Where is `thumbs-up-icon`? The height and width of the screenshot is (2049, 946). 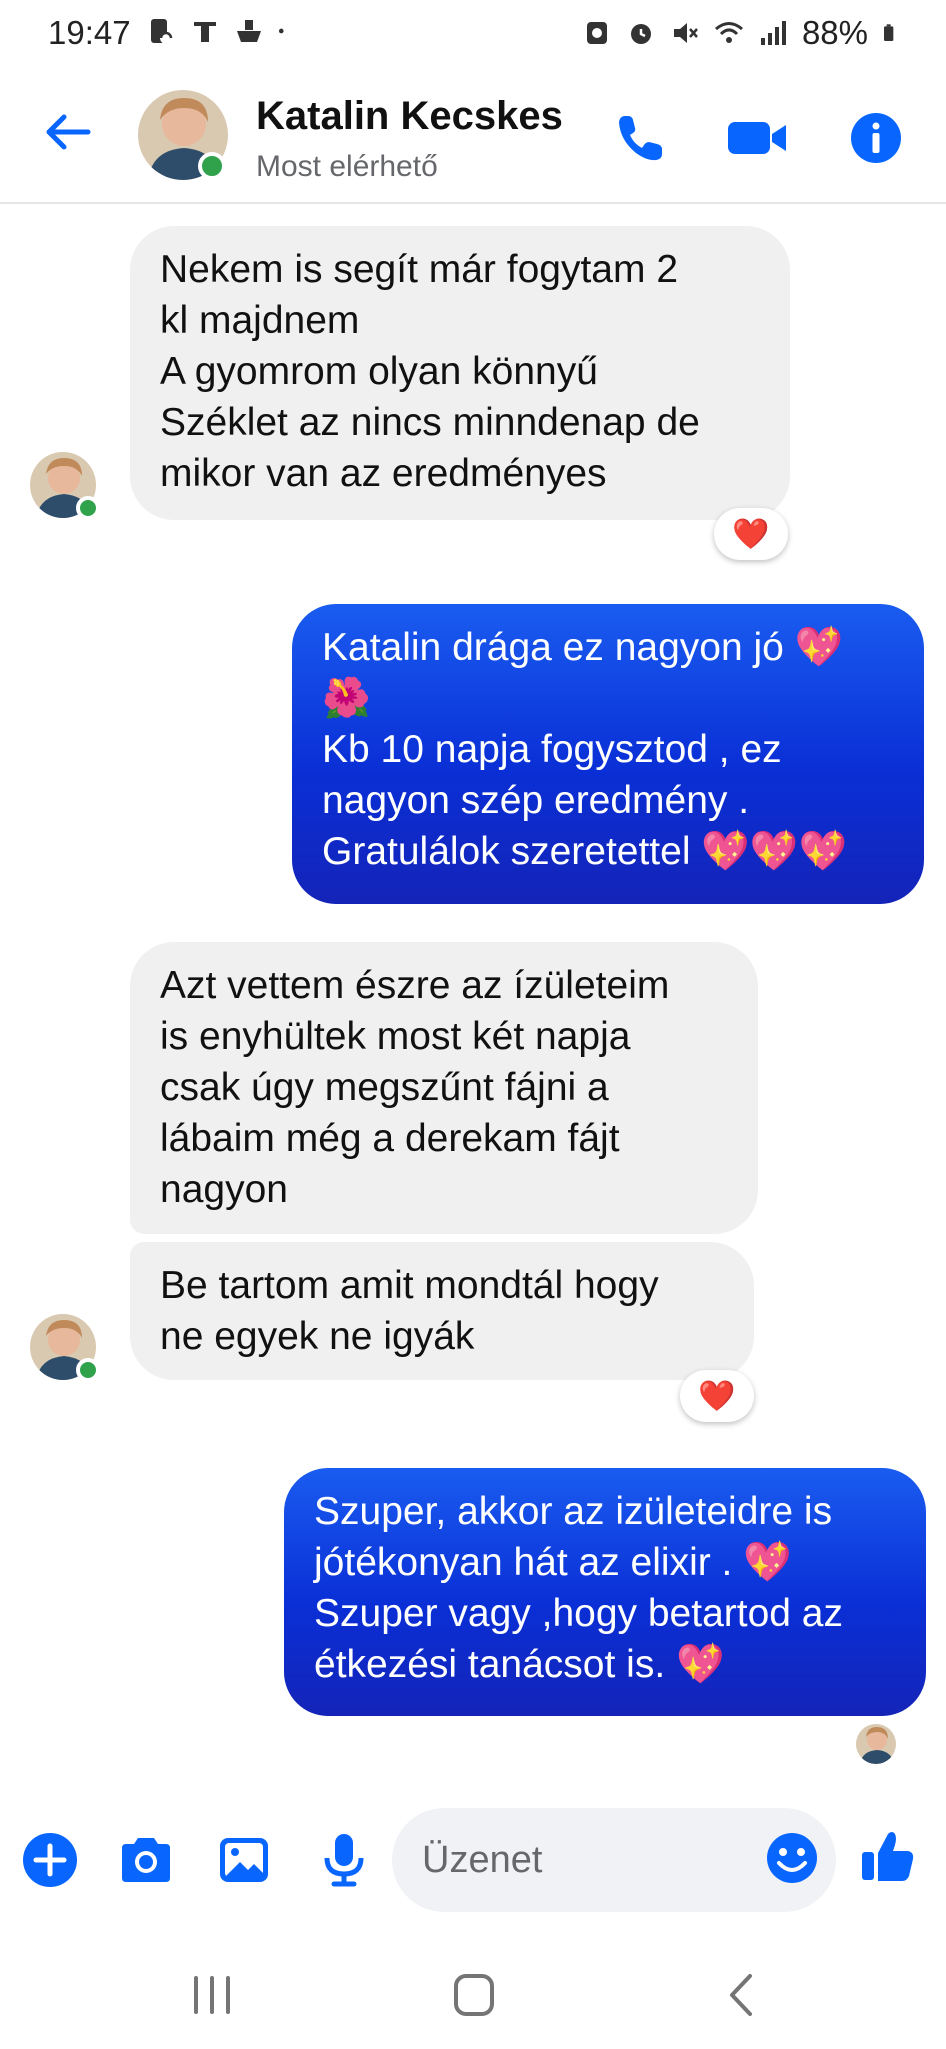 thumbs-up-icon is located at coordinates (888, 1856).